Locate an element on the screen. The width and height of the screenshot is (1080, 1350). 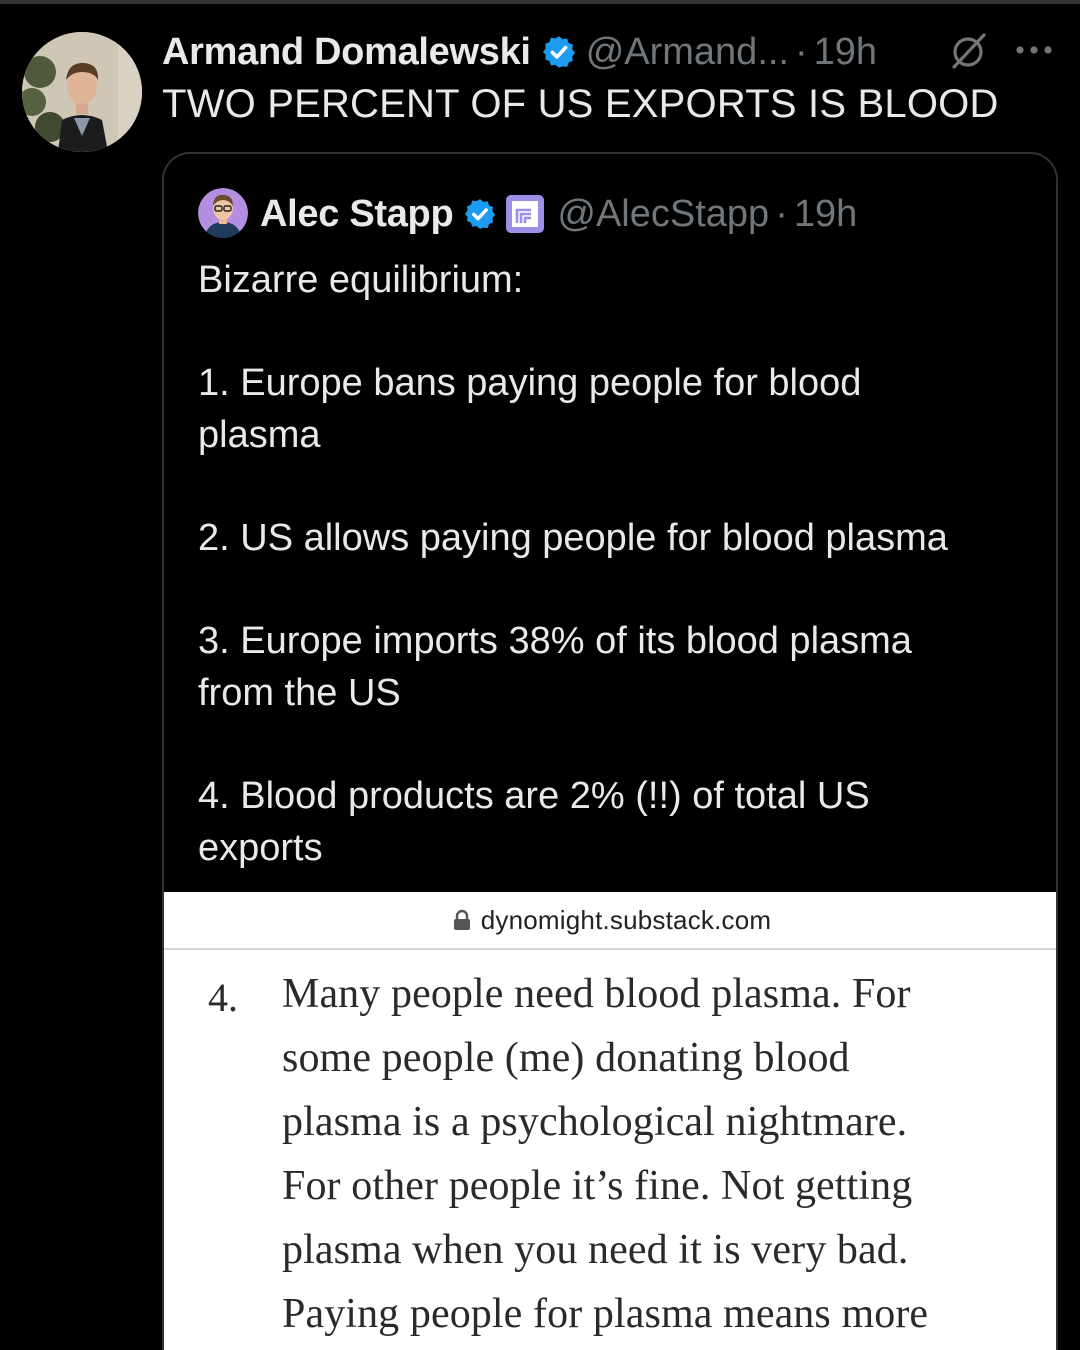
tweet-text: TWO PERCENT OF US EXPORTS IS BLOOD is located at coordinates (580, 104).